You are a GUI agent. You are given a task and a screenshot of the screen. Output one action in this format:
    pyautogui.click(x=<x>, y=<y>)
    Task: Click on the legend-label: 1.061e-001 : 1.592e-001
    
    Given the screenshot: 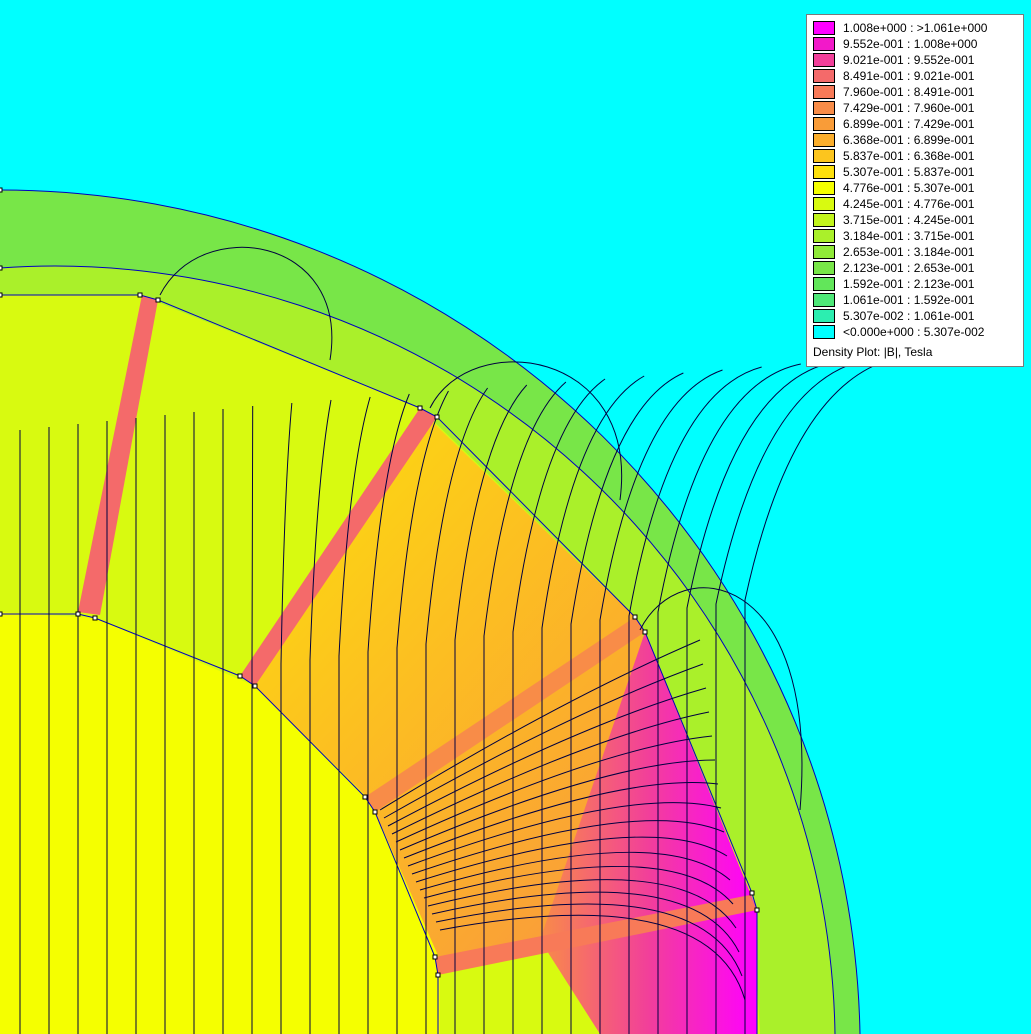 What is the action you would take?
    pyautogui.click(x=909, y=300)
    